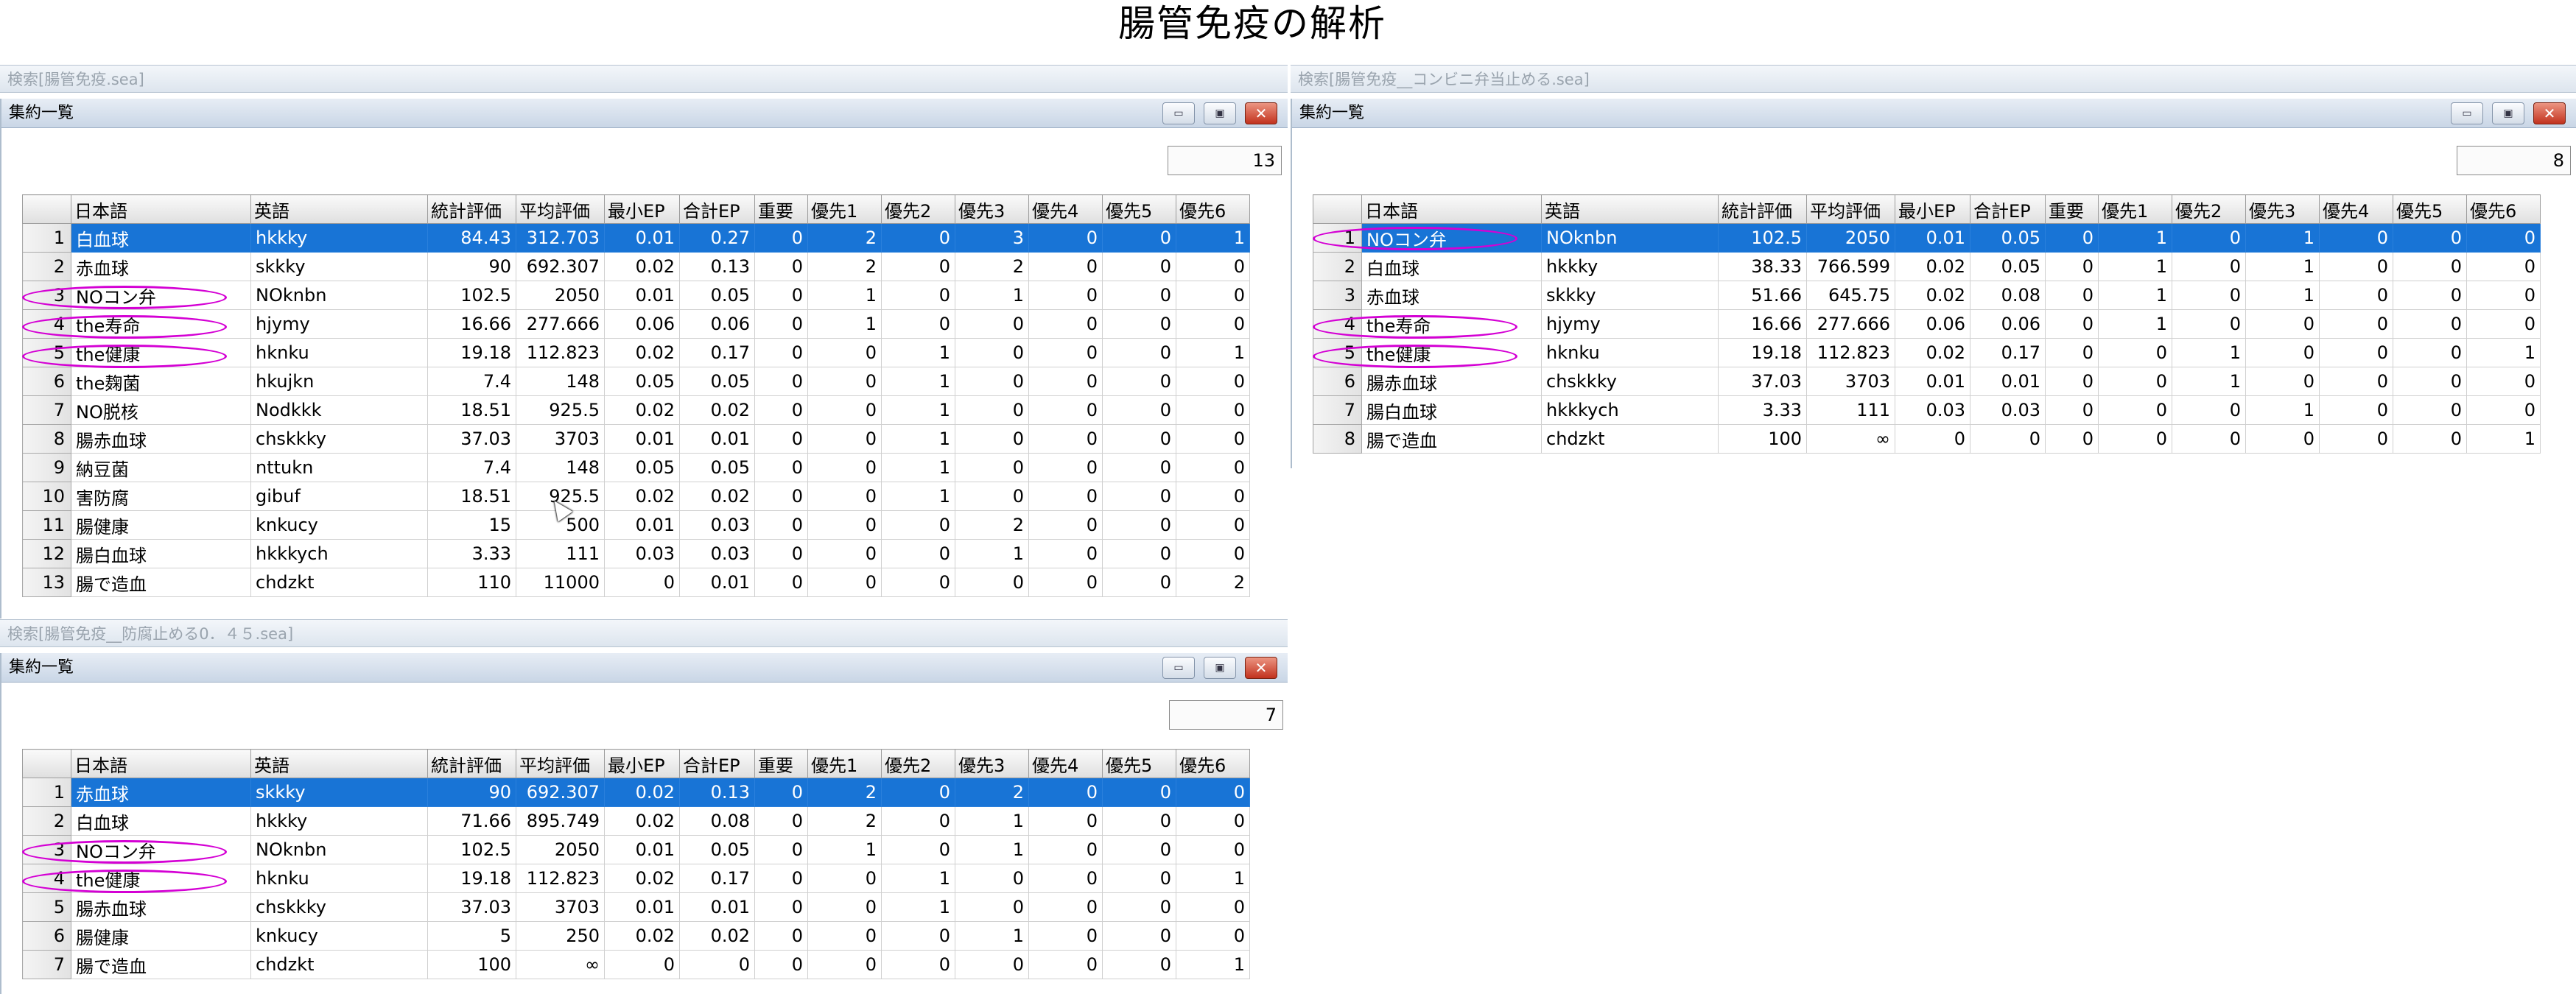 The image size is (2576, 994). Describe the element at coordinates (560, 936) in the screenshot. I see `table-cell: 250` at that location.